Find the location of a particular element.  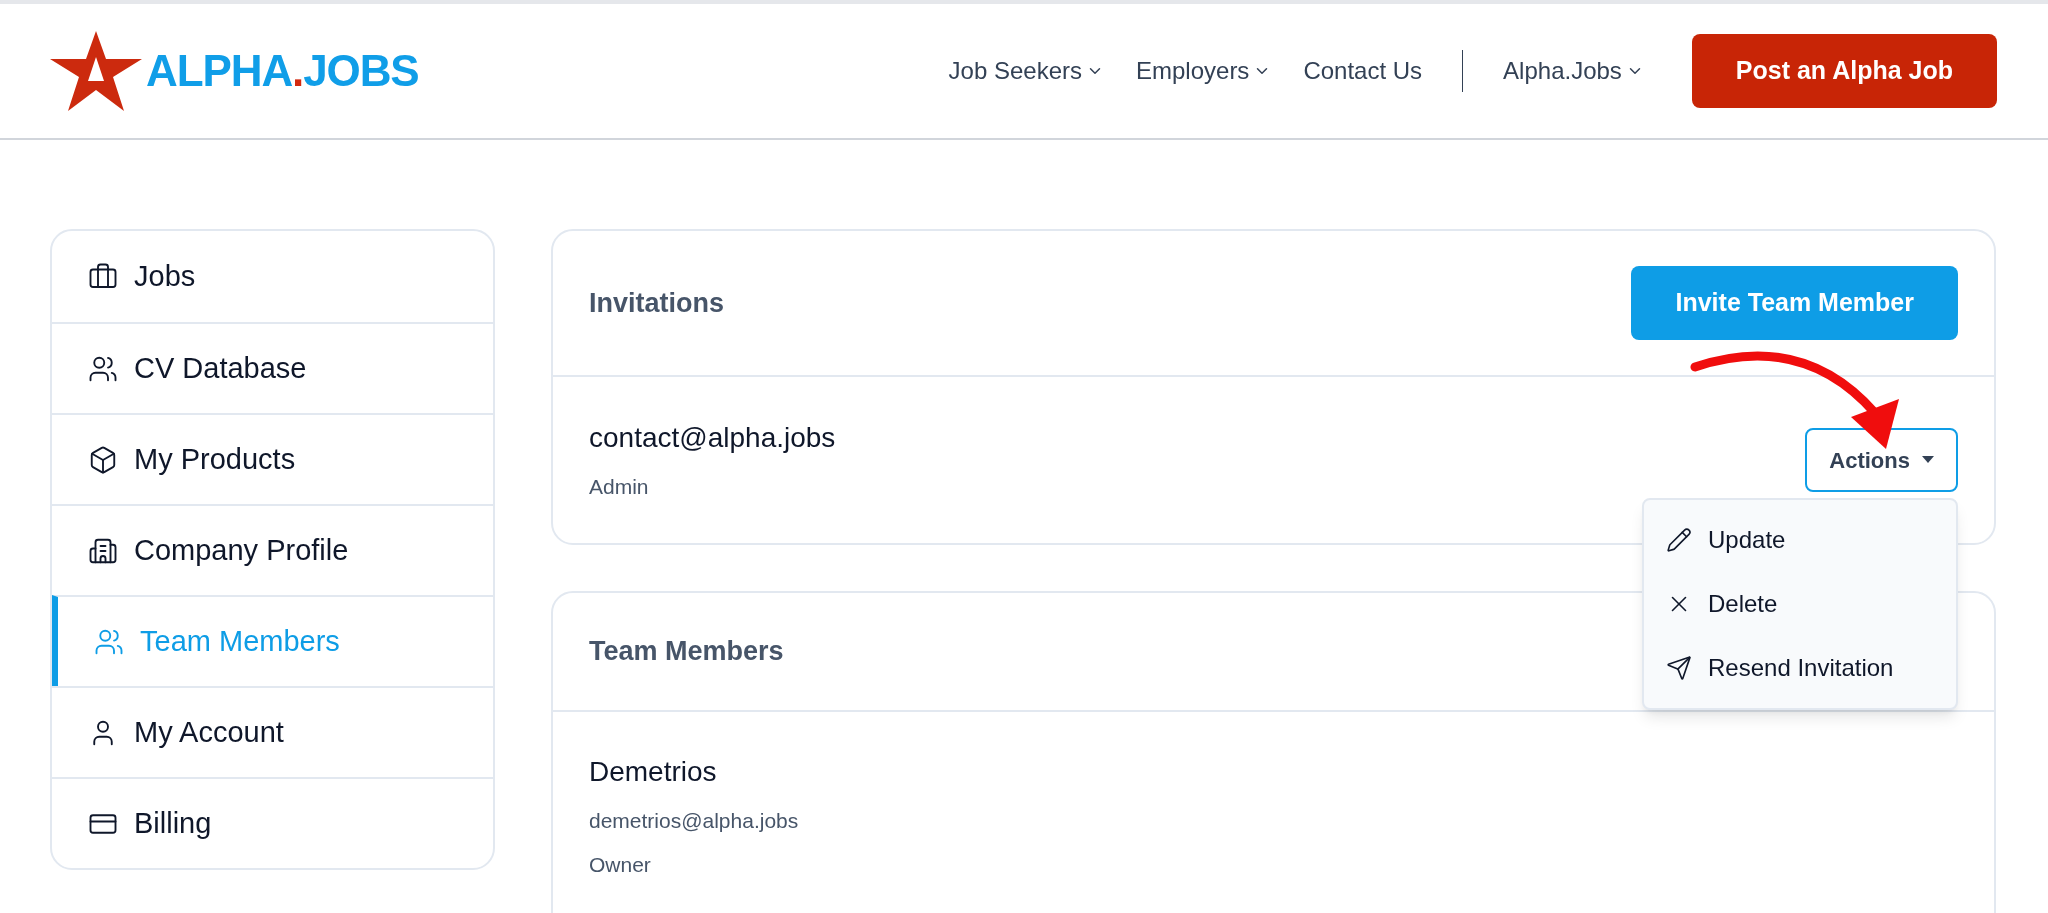

menu-item: Update is located at coordinates (1800, 540).